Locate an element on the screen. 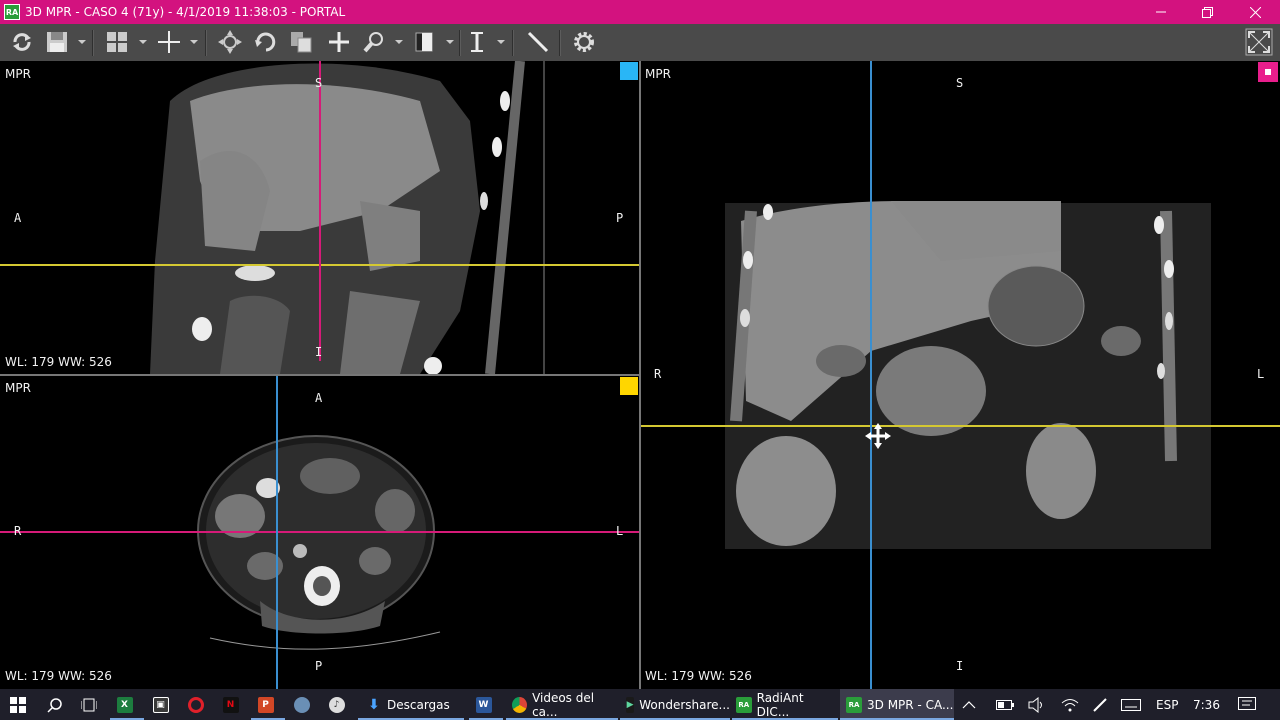  measure-icon is located at coordinates (538, 42).